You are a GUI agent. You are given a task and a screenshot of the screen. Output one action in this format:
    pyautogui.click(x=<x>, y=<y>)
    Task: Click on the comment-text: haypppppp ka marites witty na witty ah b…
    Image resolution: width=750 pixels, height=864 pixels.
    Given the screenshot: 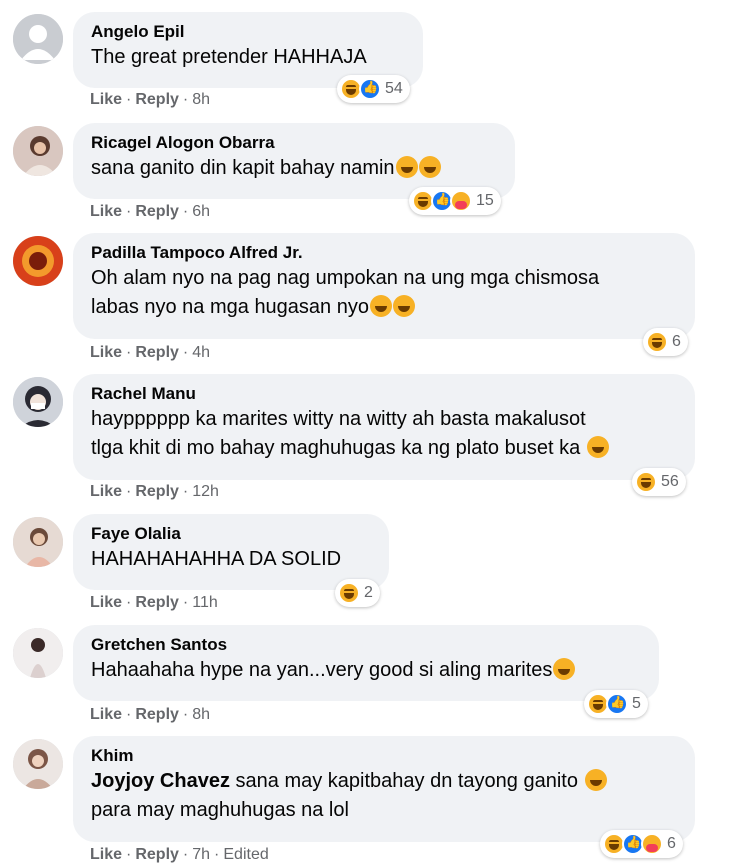 What is the action you would take?
    pyautogui.click(x=338, y=419)
    